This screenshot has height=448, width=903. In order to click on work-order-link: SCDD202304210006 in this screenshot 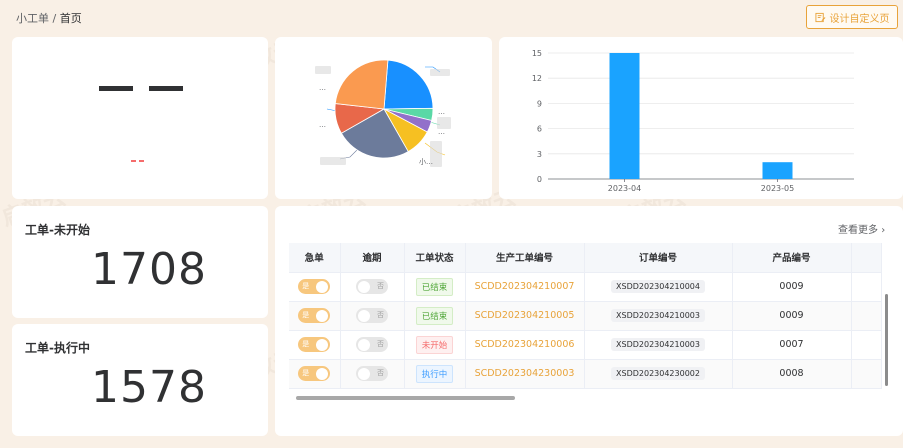, I will do `click(525, 344)`.